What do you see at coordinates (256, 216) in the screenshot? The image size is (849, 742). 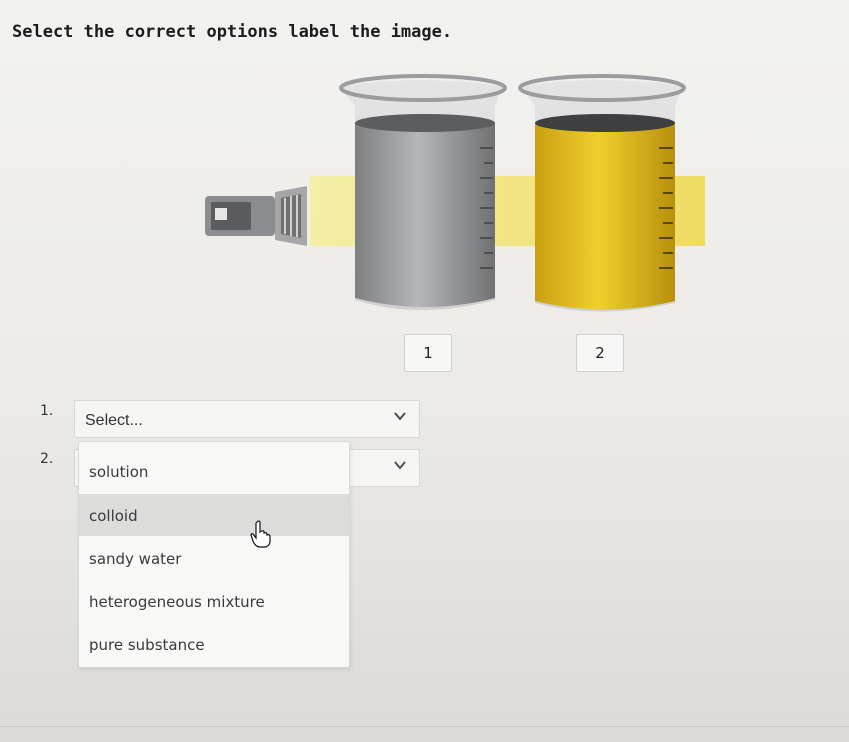 I see `flashlight-icon` at bounding box center [256, 216].